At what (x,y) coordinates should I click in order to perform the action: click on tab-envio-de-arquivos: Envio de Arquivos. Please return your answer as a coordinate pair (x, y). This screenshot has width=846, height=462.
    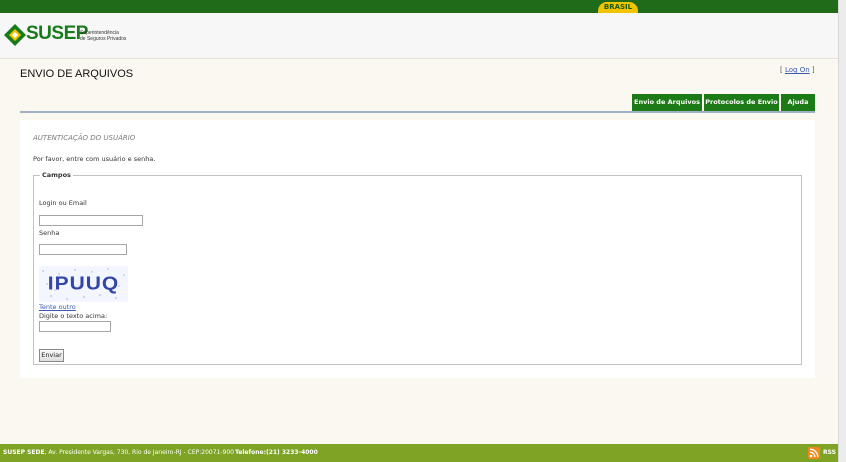
    Looking at the image, I should click on (667, 102).